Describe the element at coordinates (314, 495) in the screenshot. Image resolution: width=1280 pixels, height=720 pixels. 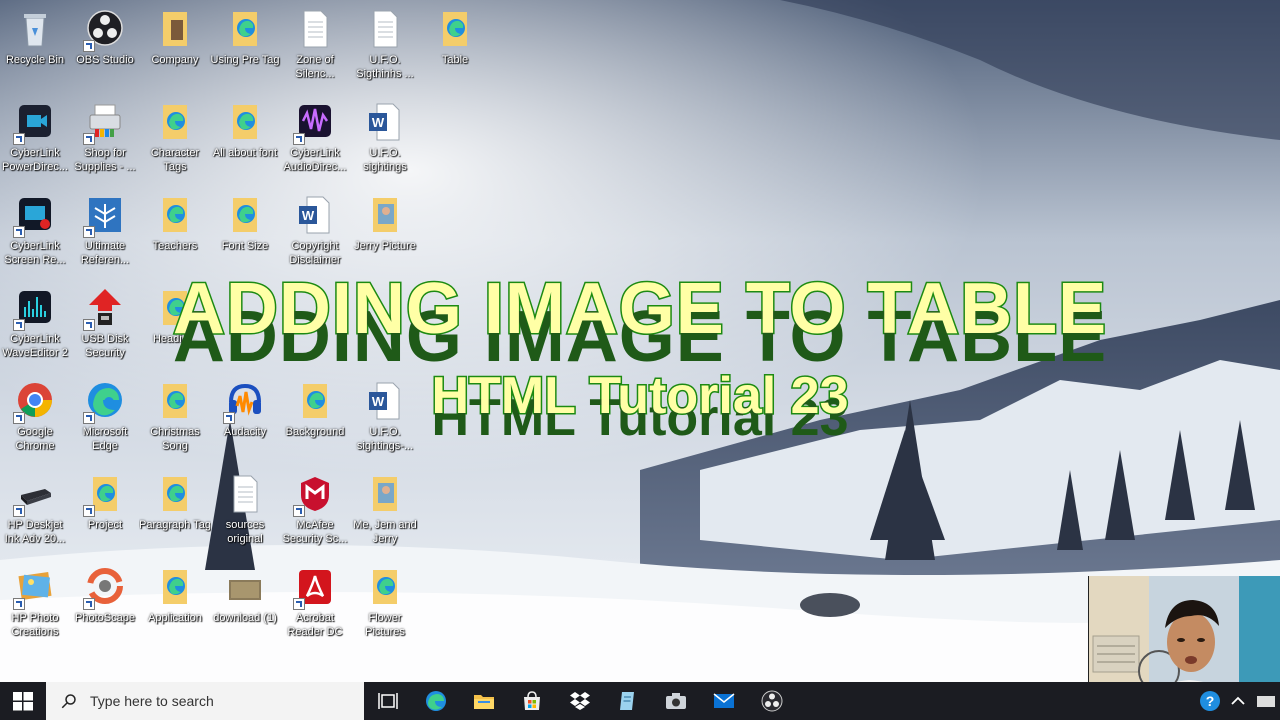
I see `mcafee-icon` at that location.